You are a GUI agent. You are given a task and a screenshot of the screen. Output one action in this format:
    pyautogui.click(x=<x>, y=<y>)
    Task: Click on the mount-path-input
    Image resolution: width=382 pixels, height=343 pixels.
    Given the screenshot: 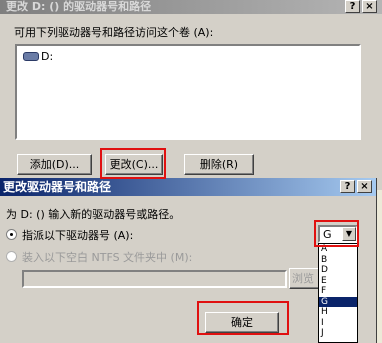 What is the action you would take?
    pyautogui.click(x=154, y=279)
    